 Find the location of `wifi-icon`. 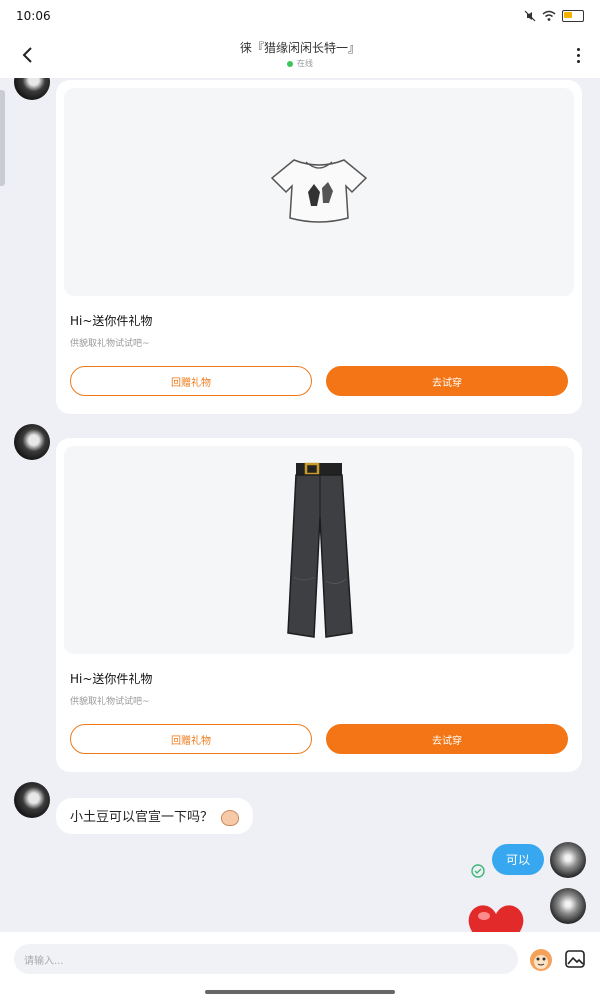

wifi-icon is located at coordinates (549, 15).